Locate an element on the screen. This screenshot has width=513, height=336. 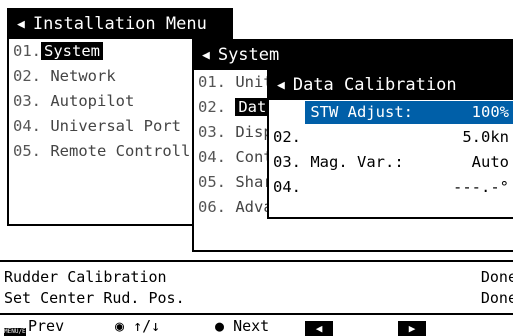
system-menu-title: ◀ System is located at coordinates (353, 55).